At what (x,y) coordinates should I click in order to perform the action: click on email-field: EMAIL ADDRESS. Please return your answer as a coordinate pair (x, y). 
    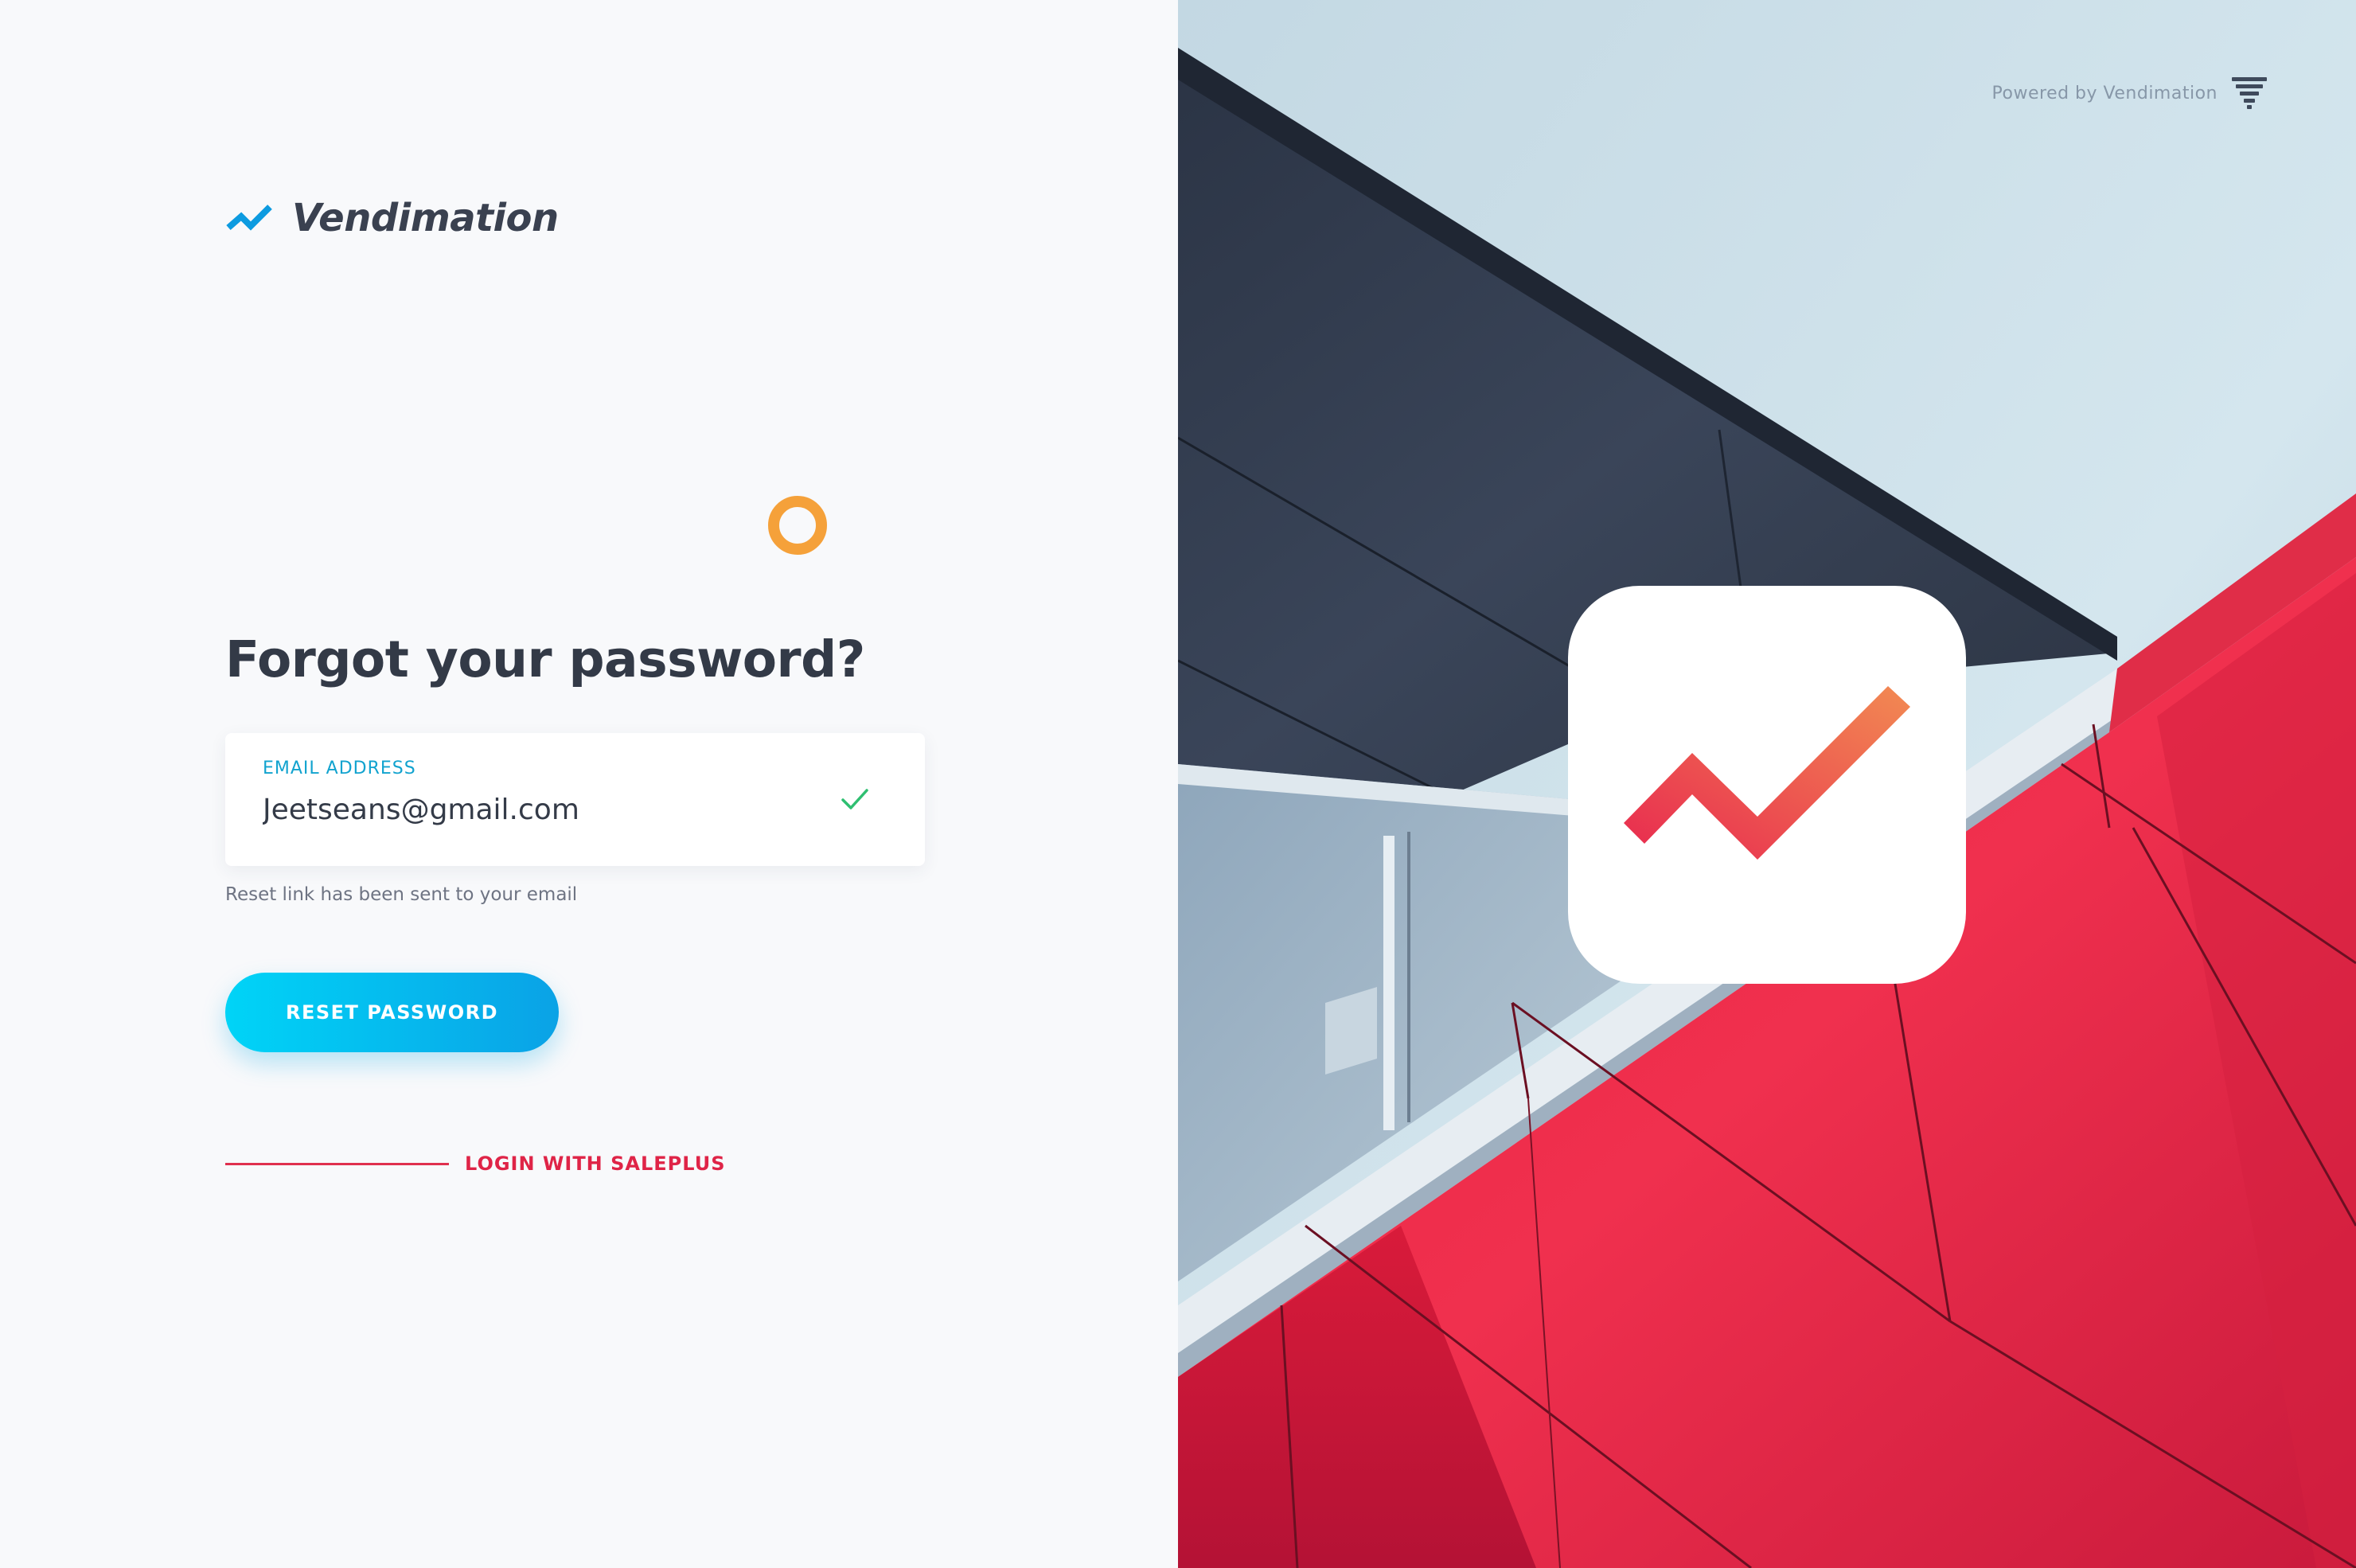
    Looking at the image, I should click on (575, 799).